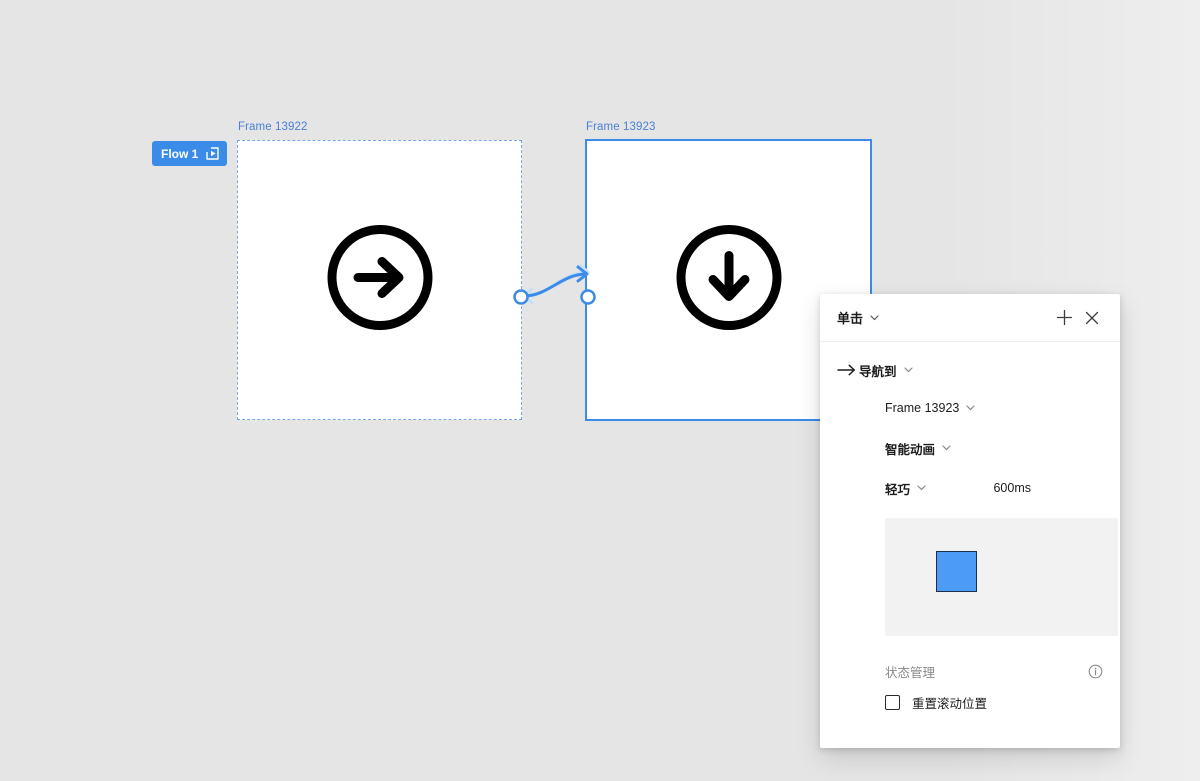 This screenshot has height=781, width=1200. I want to click on reset-scroll-row: 重置滚动位置, so click(970, 702).